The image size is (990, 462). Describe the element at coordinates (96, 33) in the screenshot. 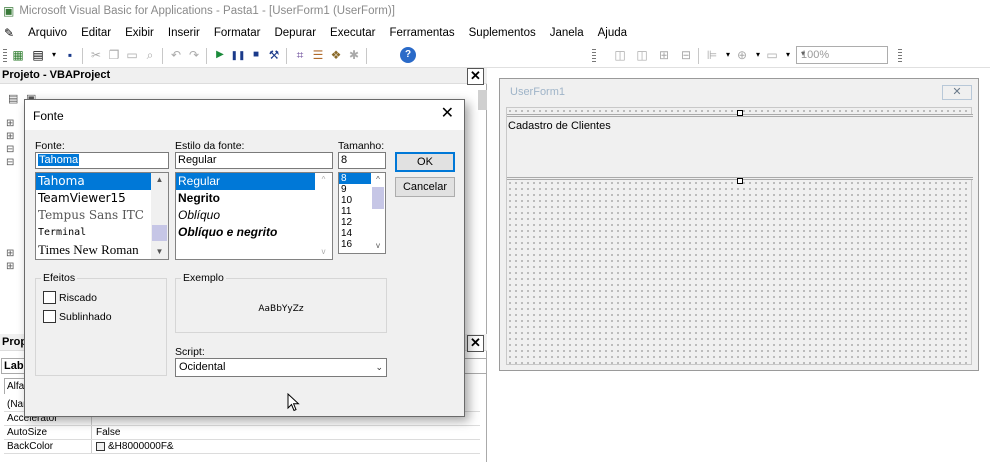

I see `menu-editar: Editar` at that location.